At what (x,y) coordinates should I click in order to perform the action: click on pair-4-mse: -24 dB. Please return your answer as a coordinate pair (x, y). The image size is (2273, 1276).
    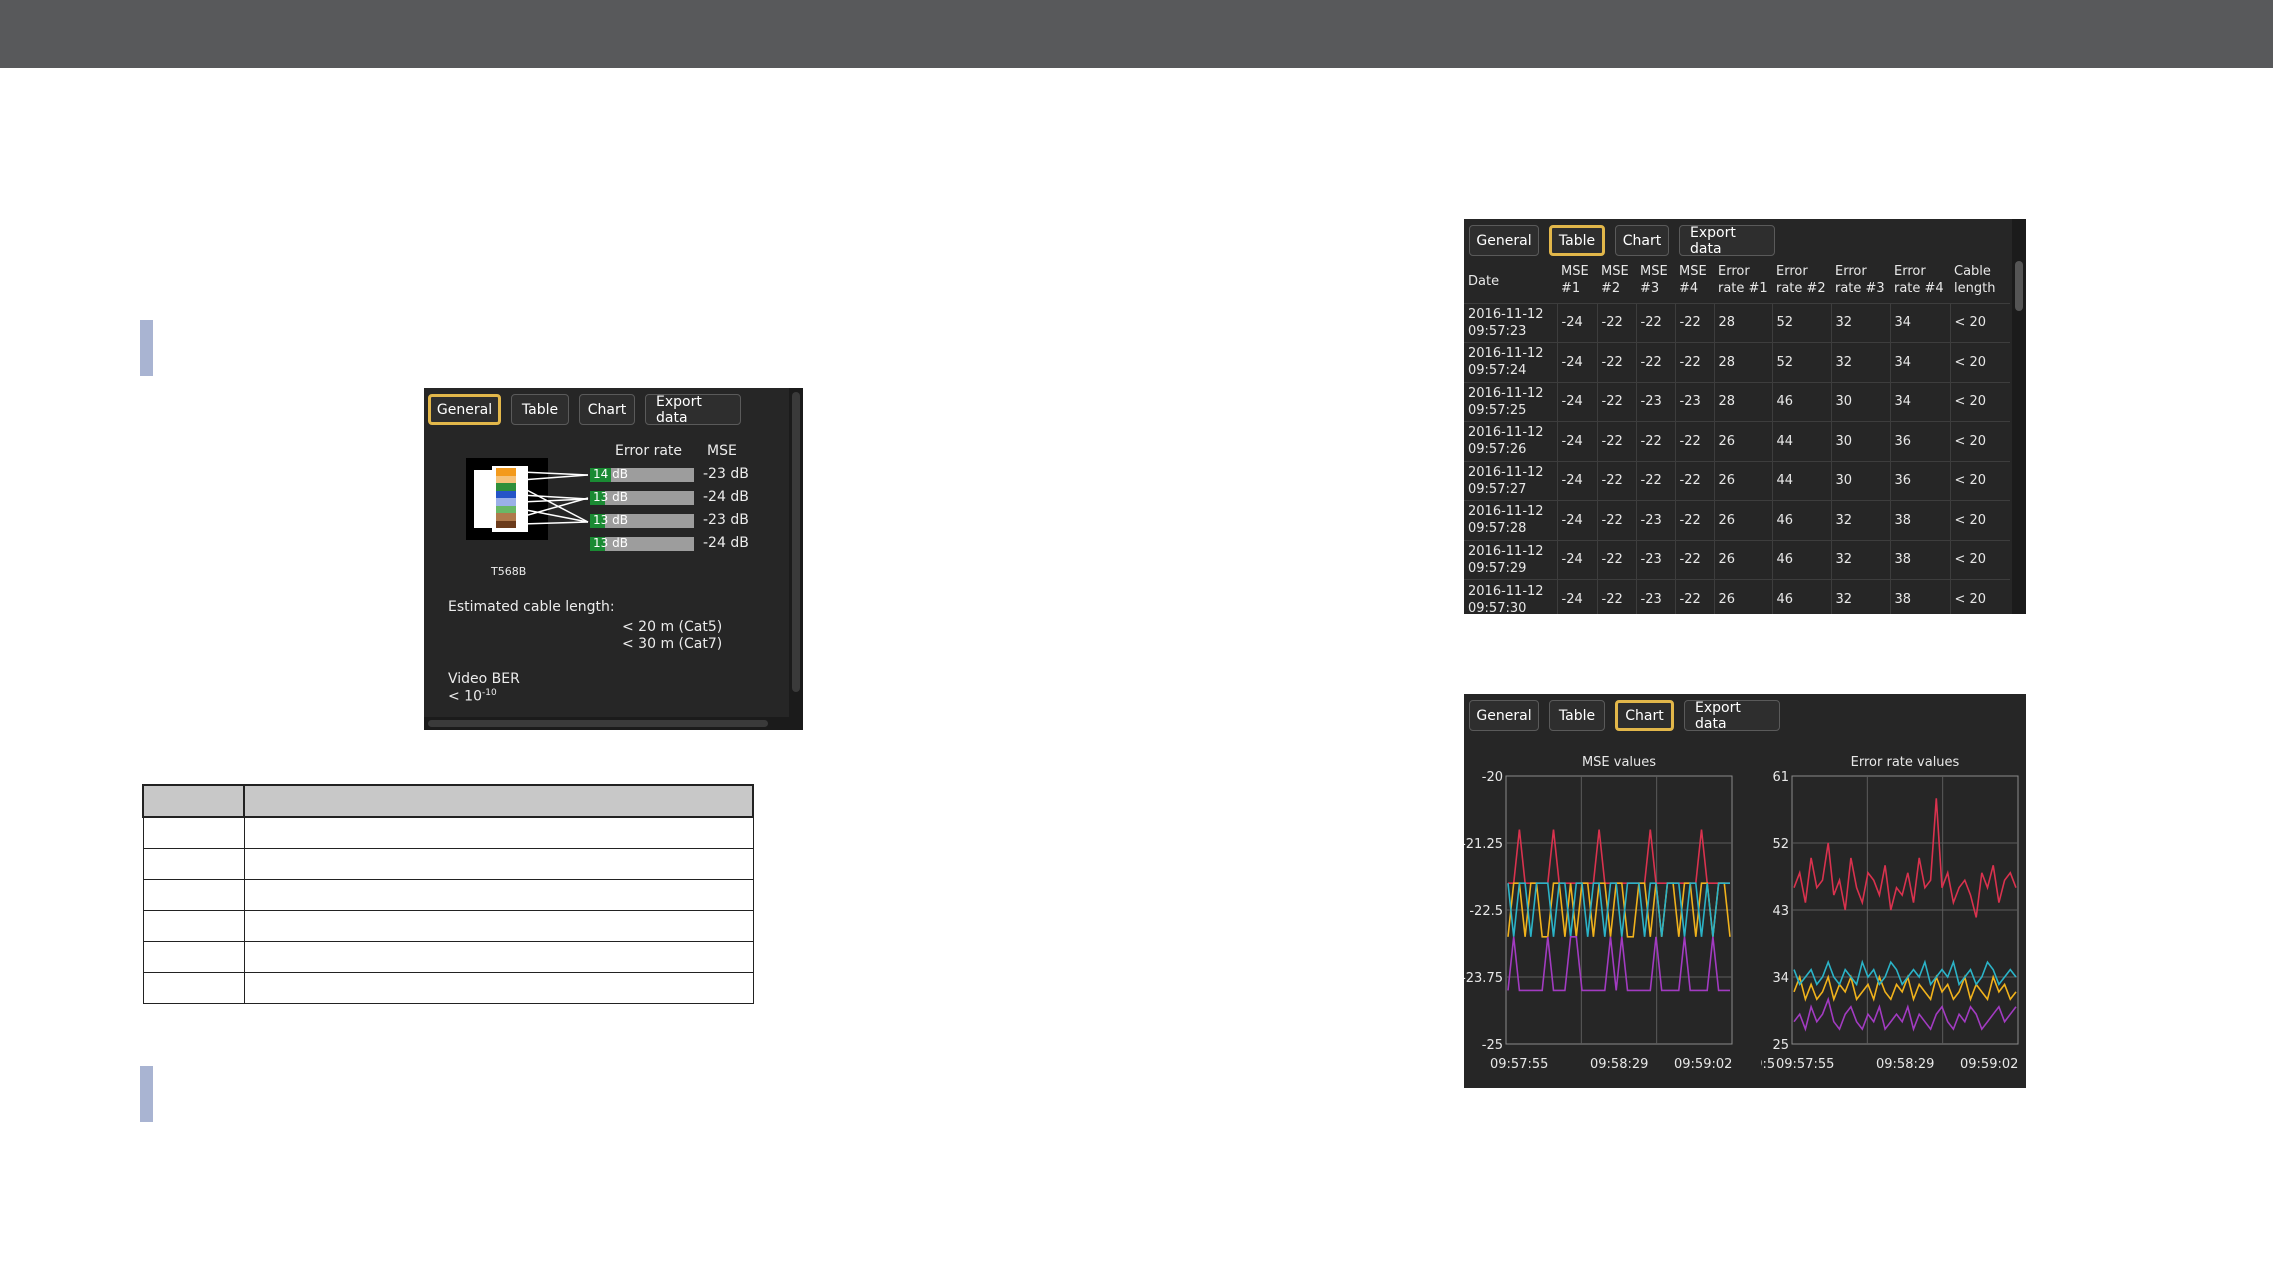
    Looking at the image, I should click on (726, 543).